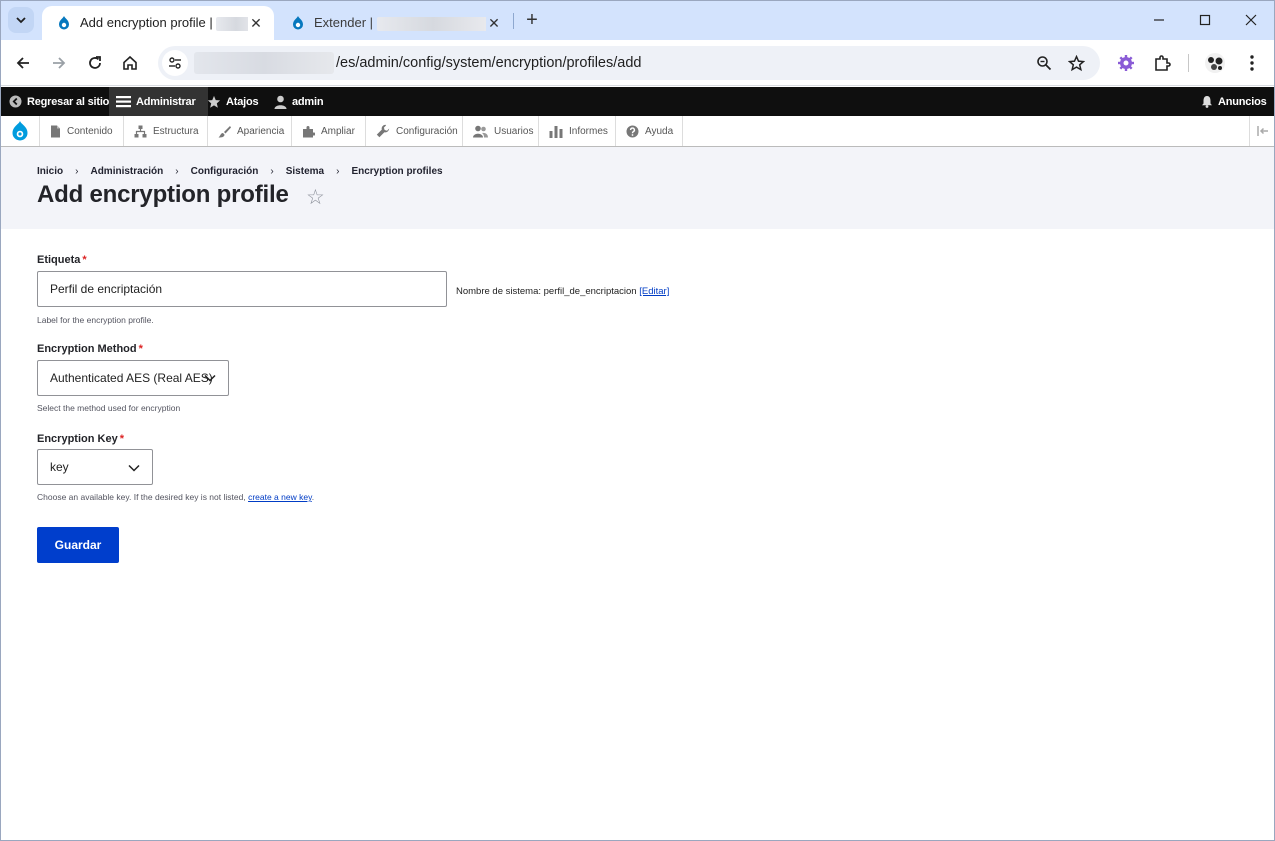  Describe the element at coordinates (163, 194) in the screenshot. I see `page-title: Add encryption profile` at that location.